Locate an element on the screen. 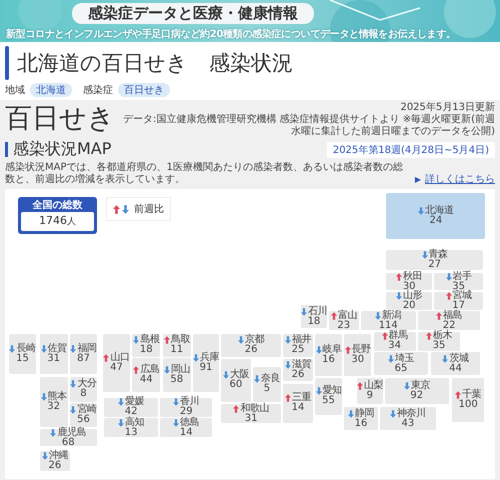 The width and height of the screenshot is (500, 480). case-count: 55 is located at coordinates (328, 401).